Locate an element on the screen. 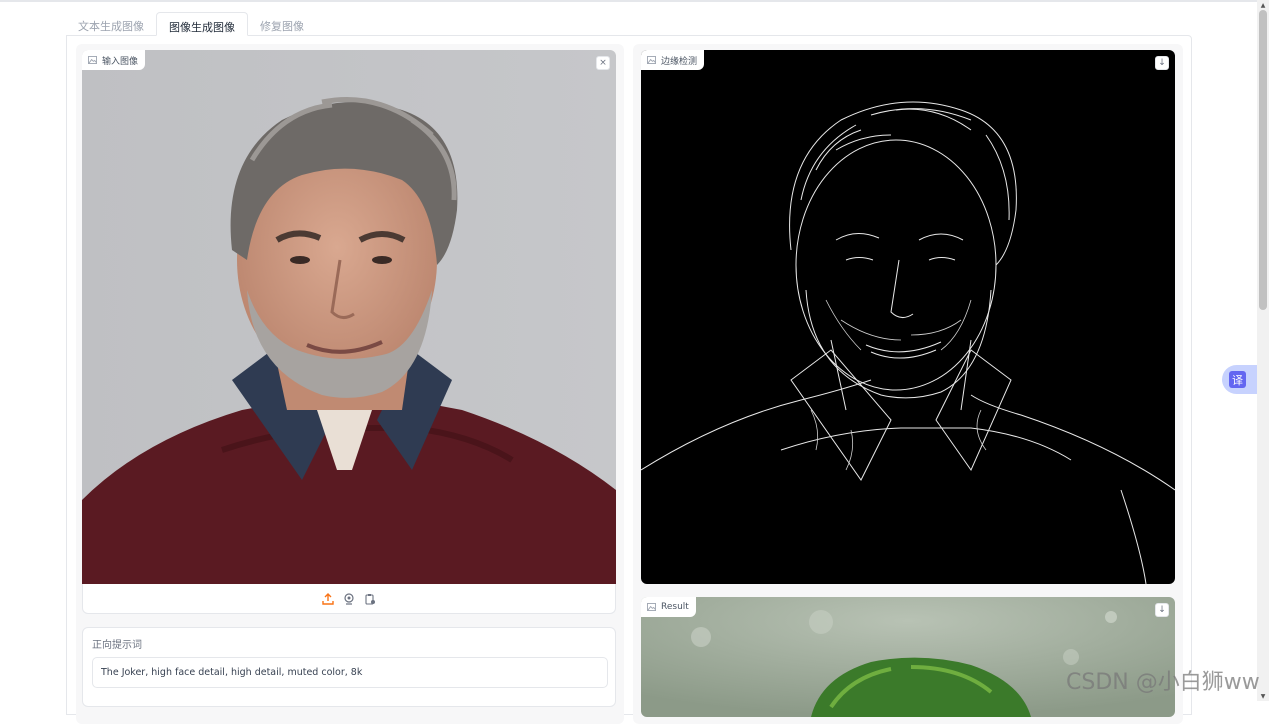 Image resolution: width=1269 pixels, height=724 pixels. webcam-icon is located at coordinates (349, 598).